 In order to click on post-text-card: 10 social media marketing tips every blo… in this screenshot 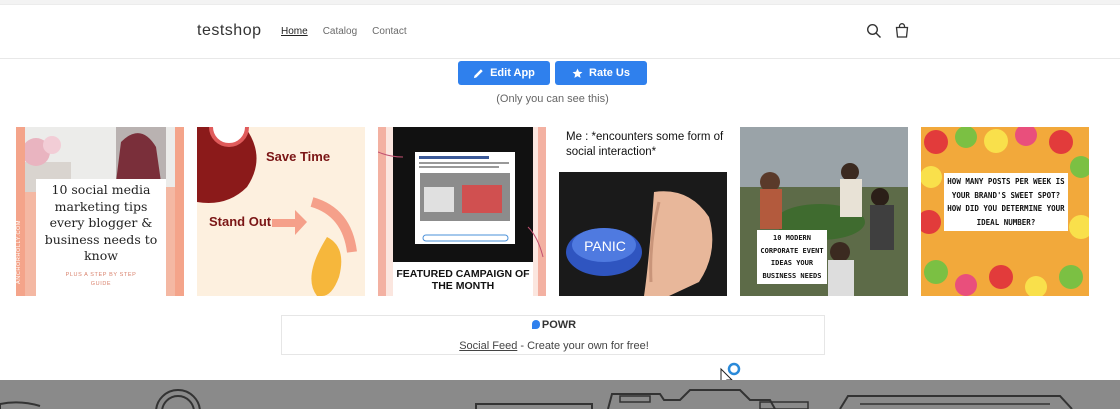, I will do `click(101, 237)`.